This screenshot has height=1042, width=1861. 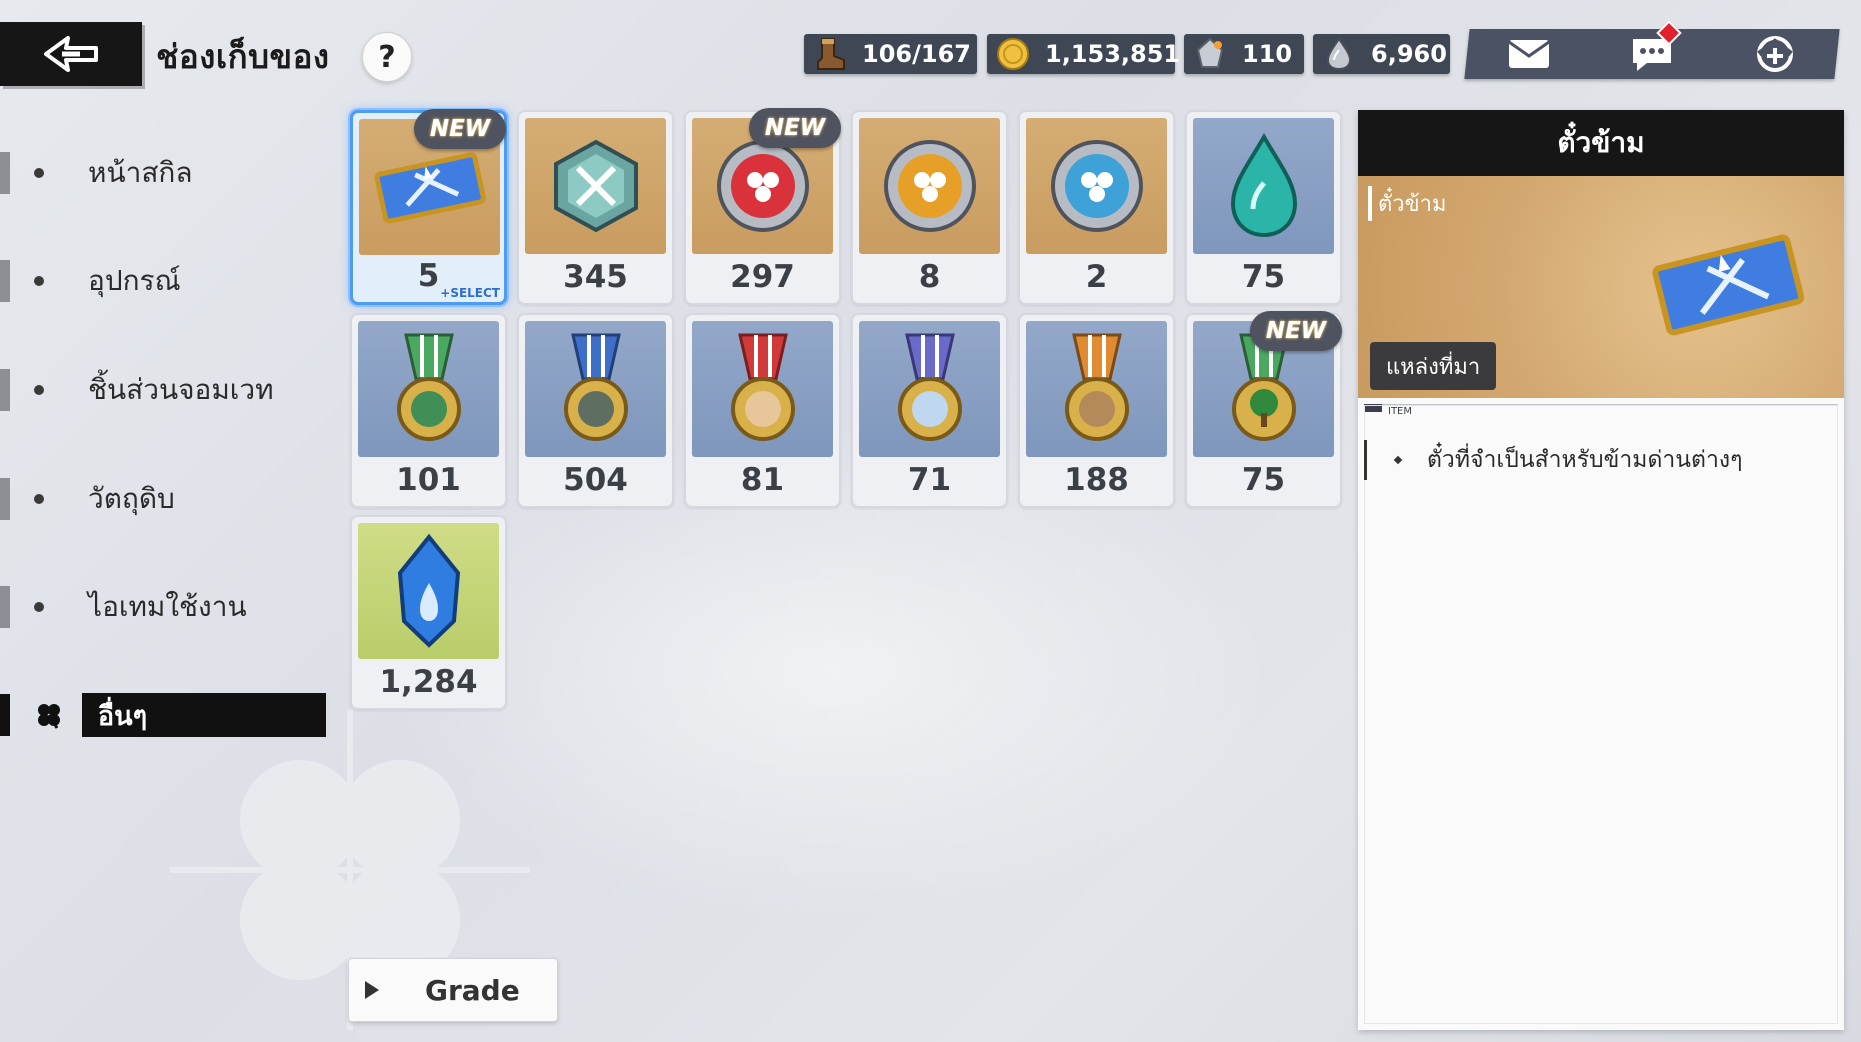 What do you see at coordinates (1409, 54) in the screenshot?
I see `resource-value: 6,960` at bounding box center [1409, 54].